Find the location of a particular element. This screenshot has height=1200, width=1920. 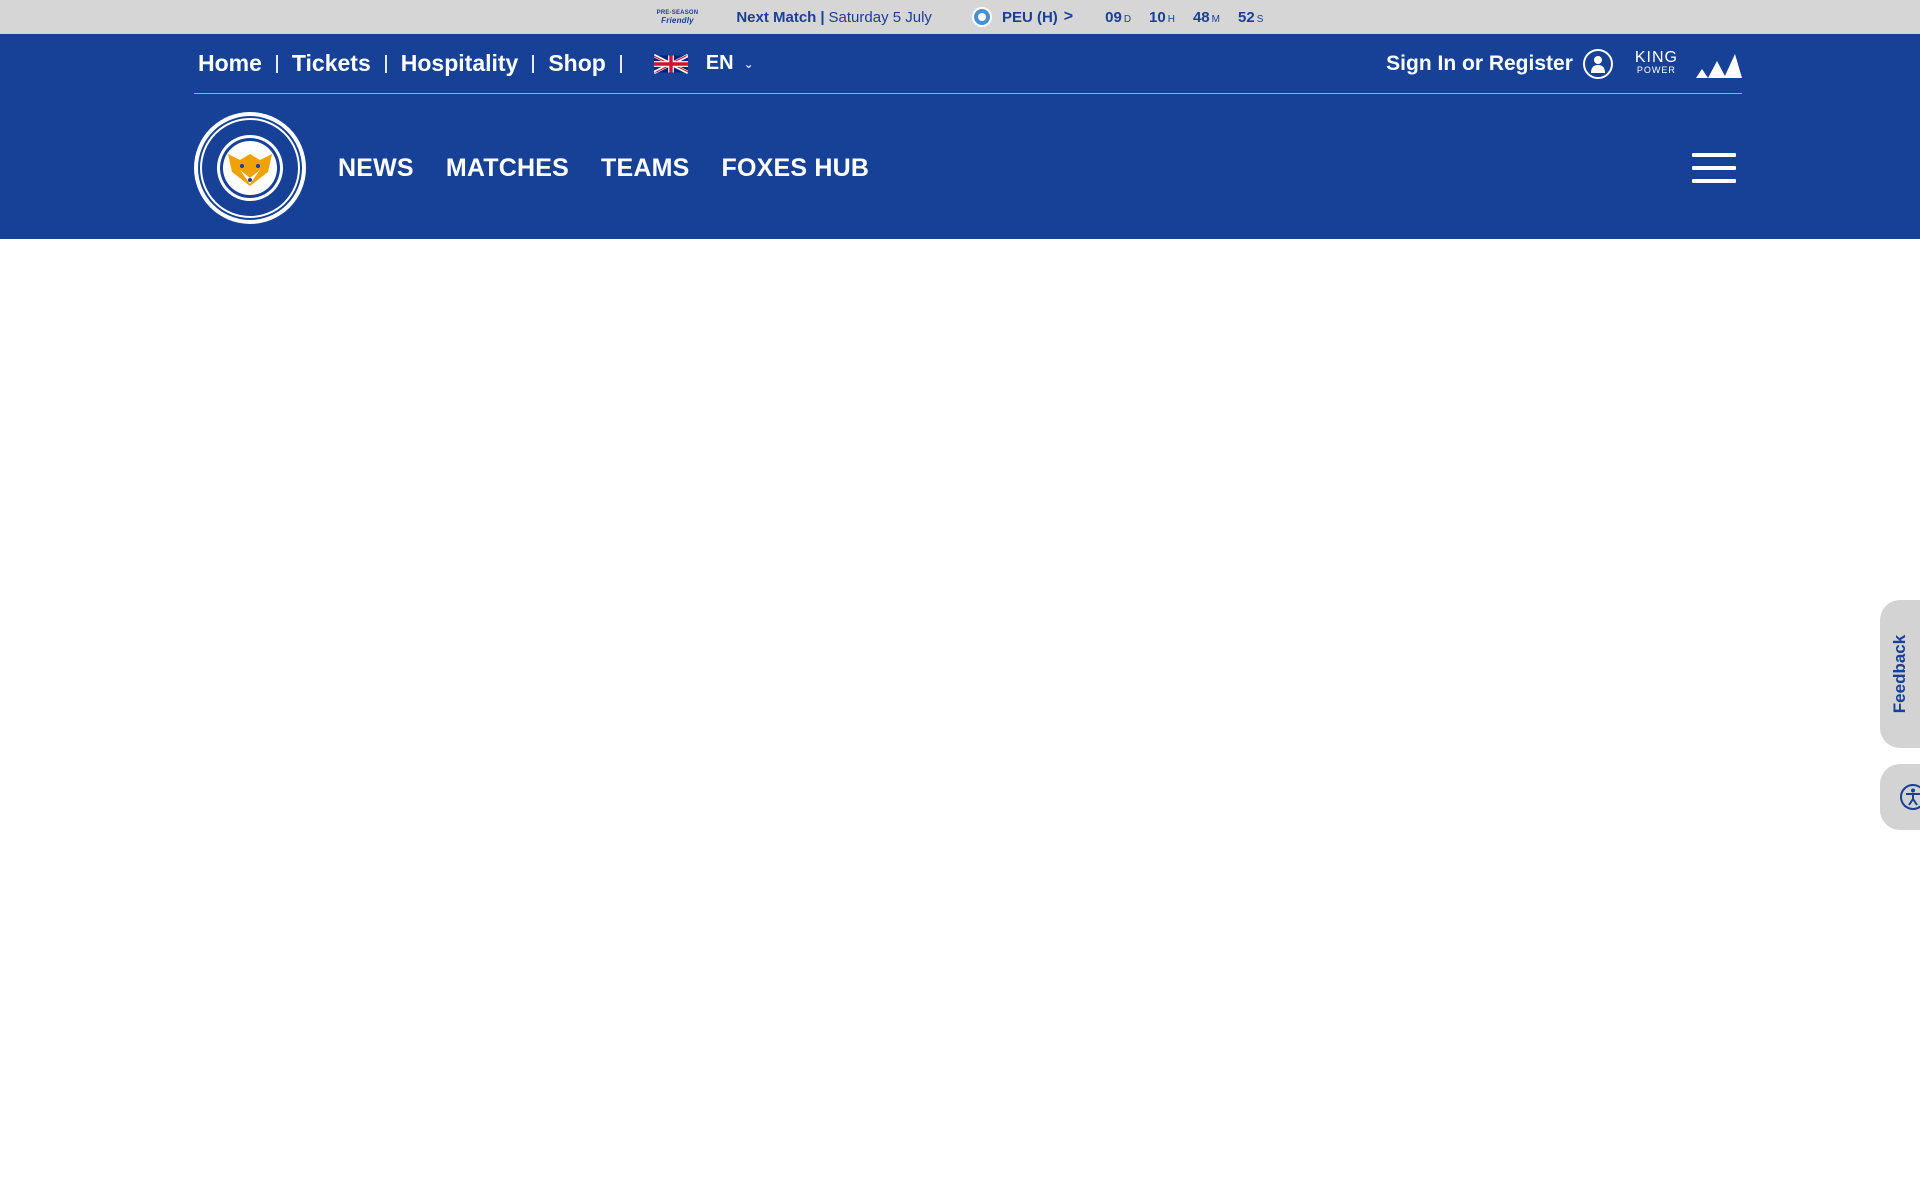

countdown-seconds-unit: S is located at coordinates (1260, 19).